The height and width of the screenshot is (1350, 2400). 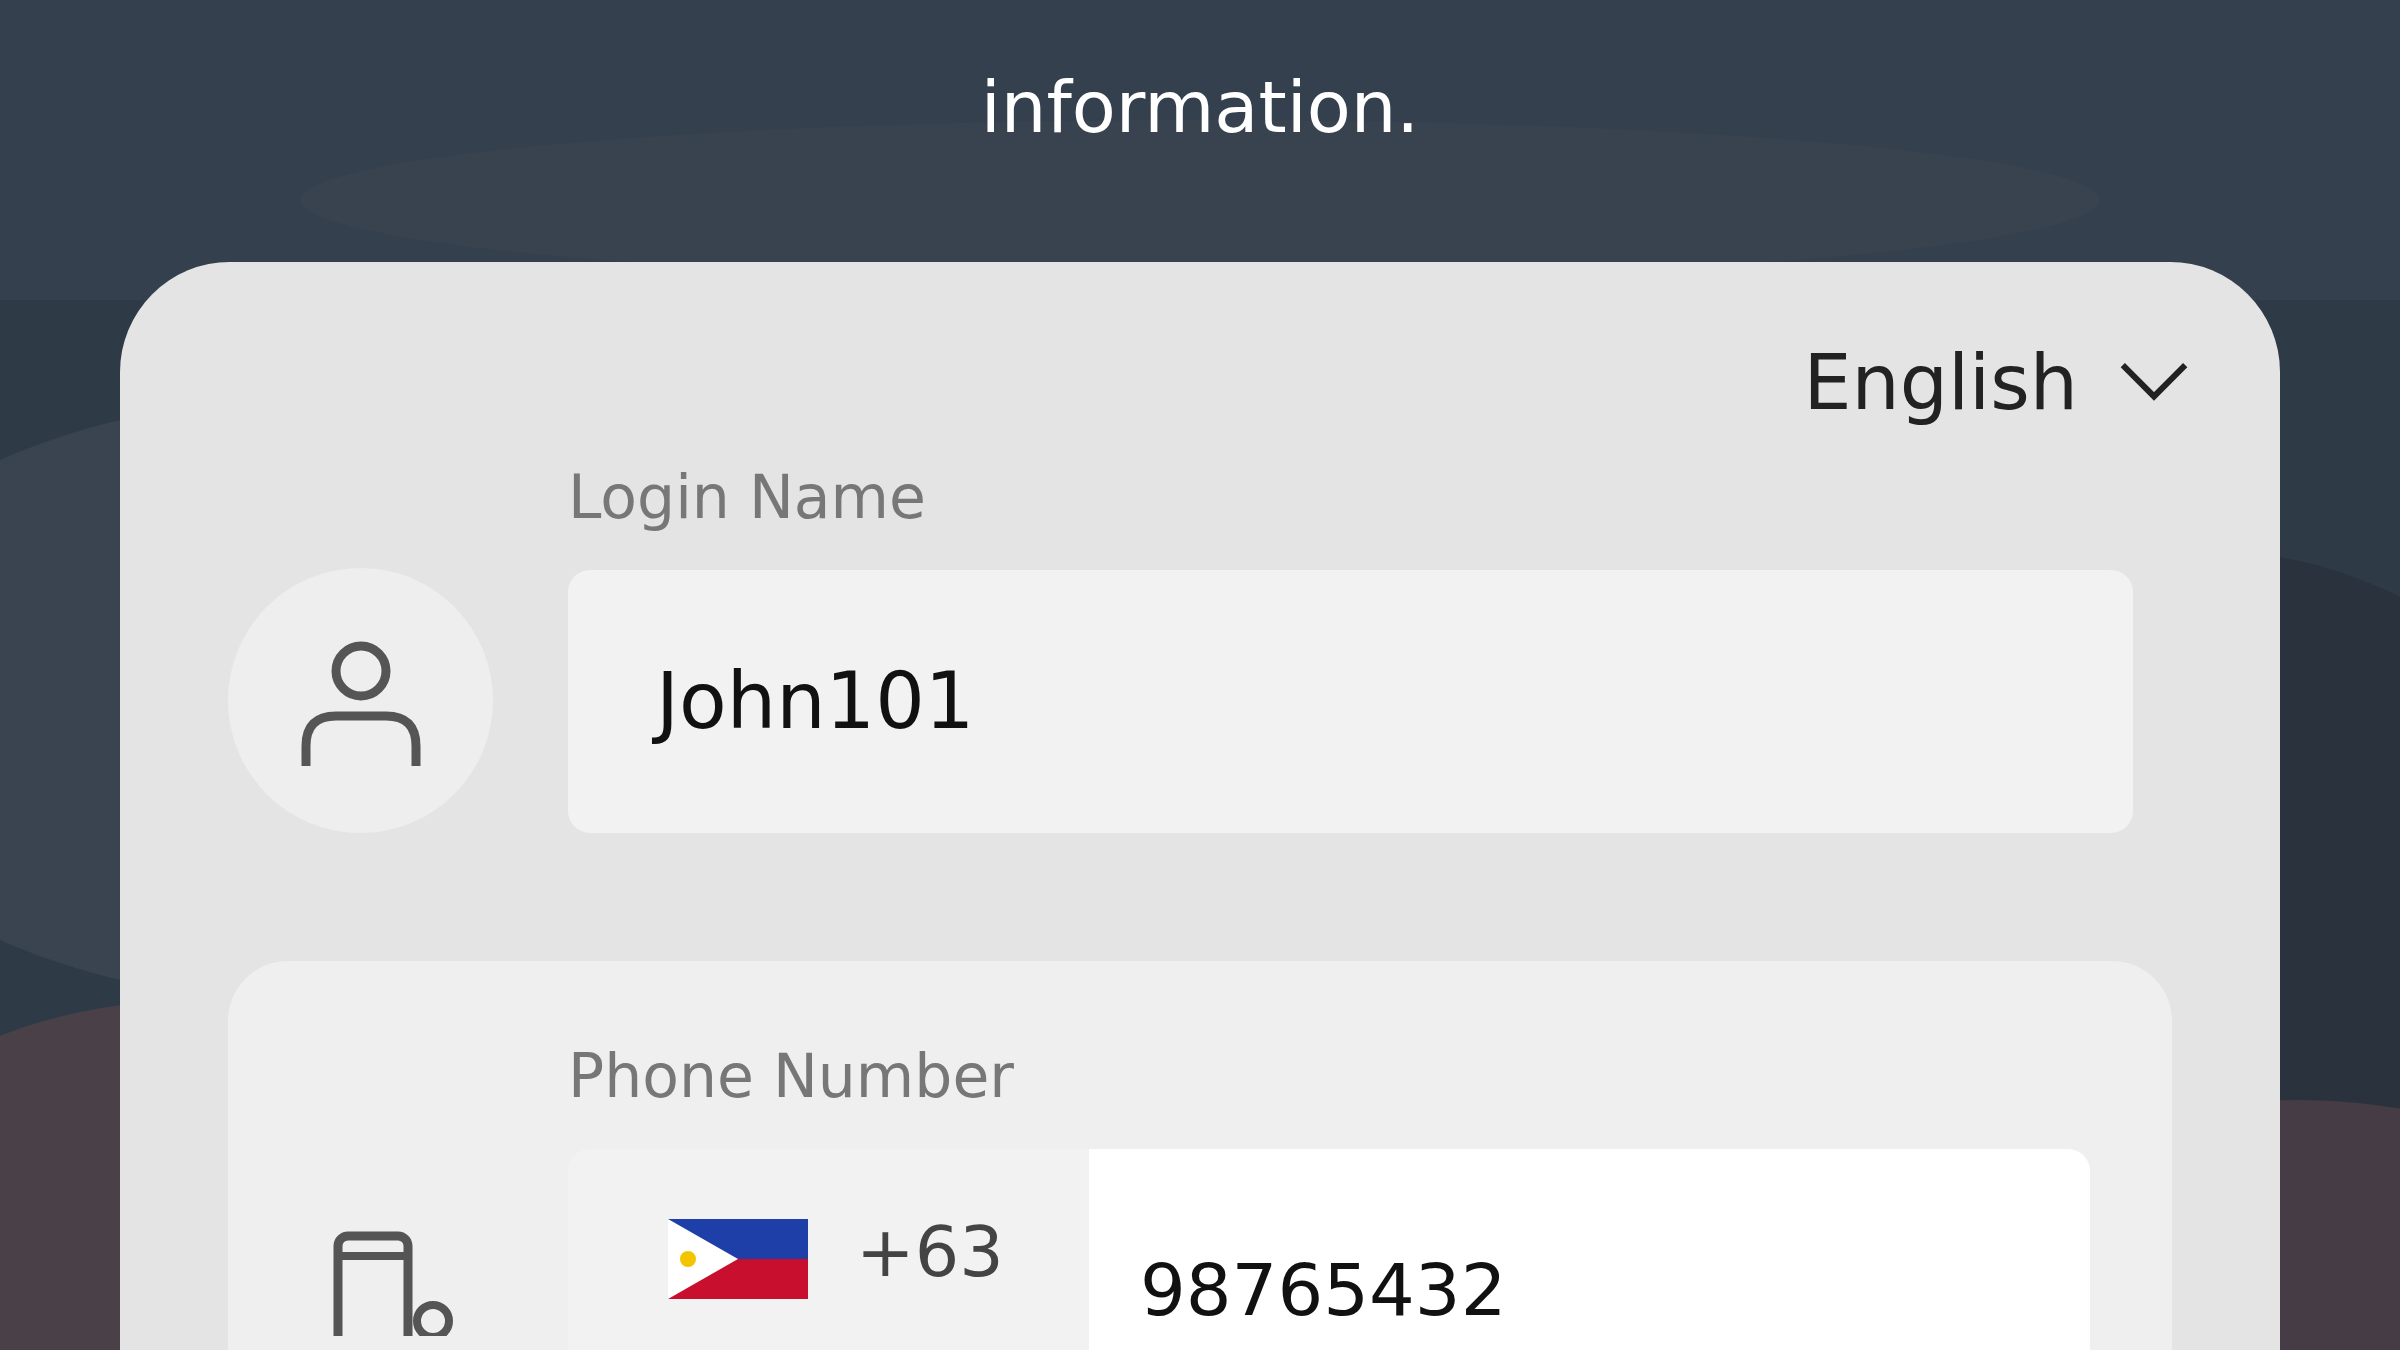 What do you see at coordinates (1996, 382) in the screenshot?
I see `language-dropdown: English` at bounding box center [1996, 382].